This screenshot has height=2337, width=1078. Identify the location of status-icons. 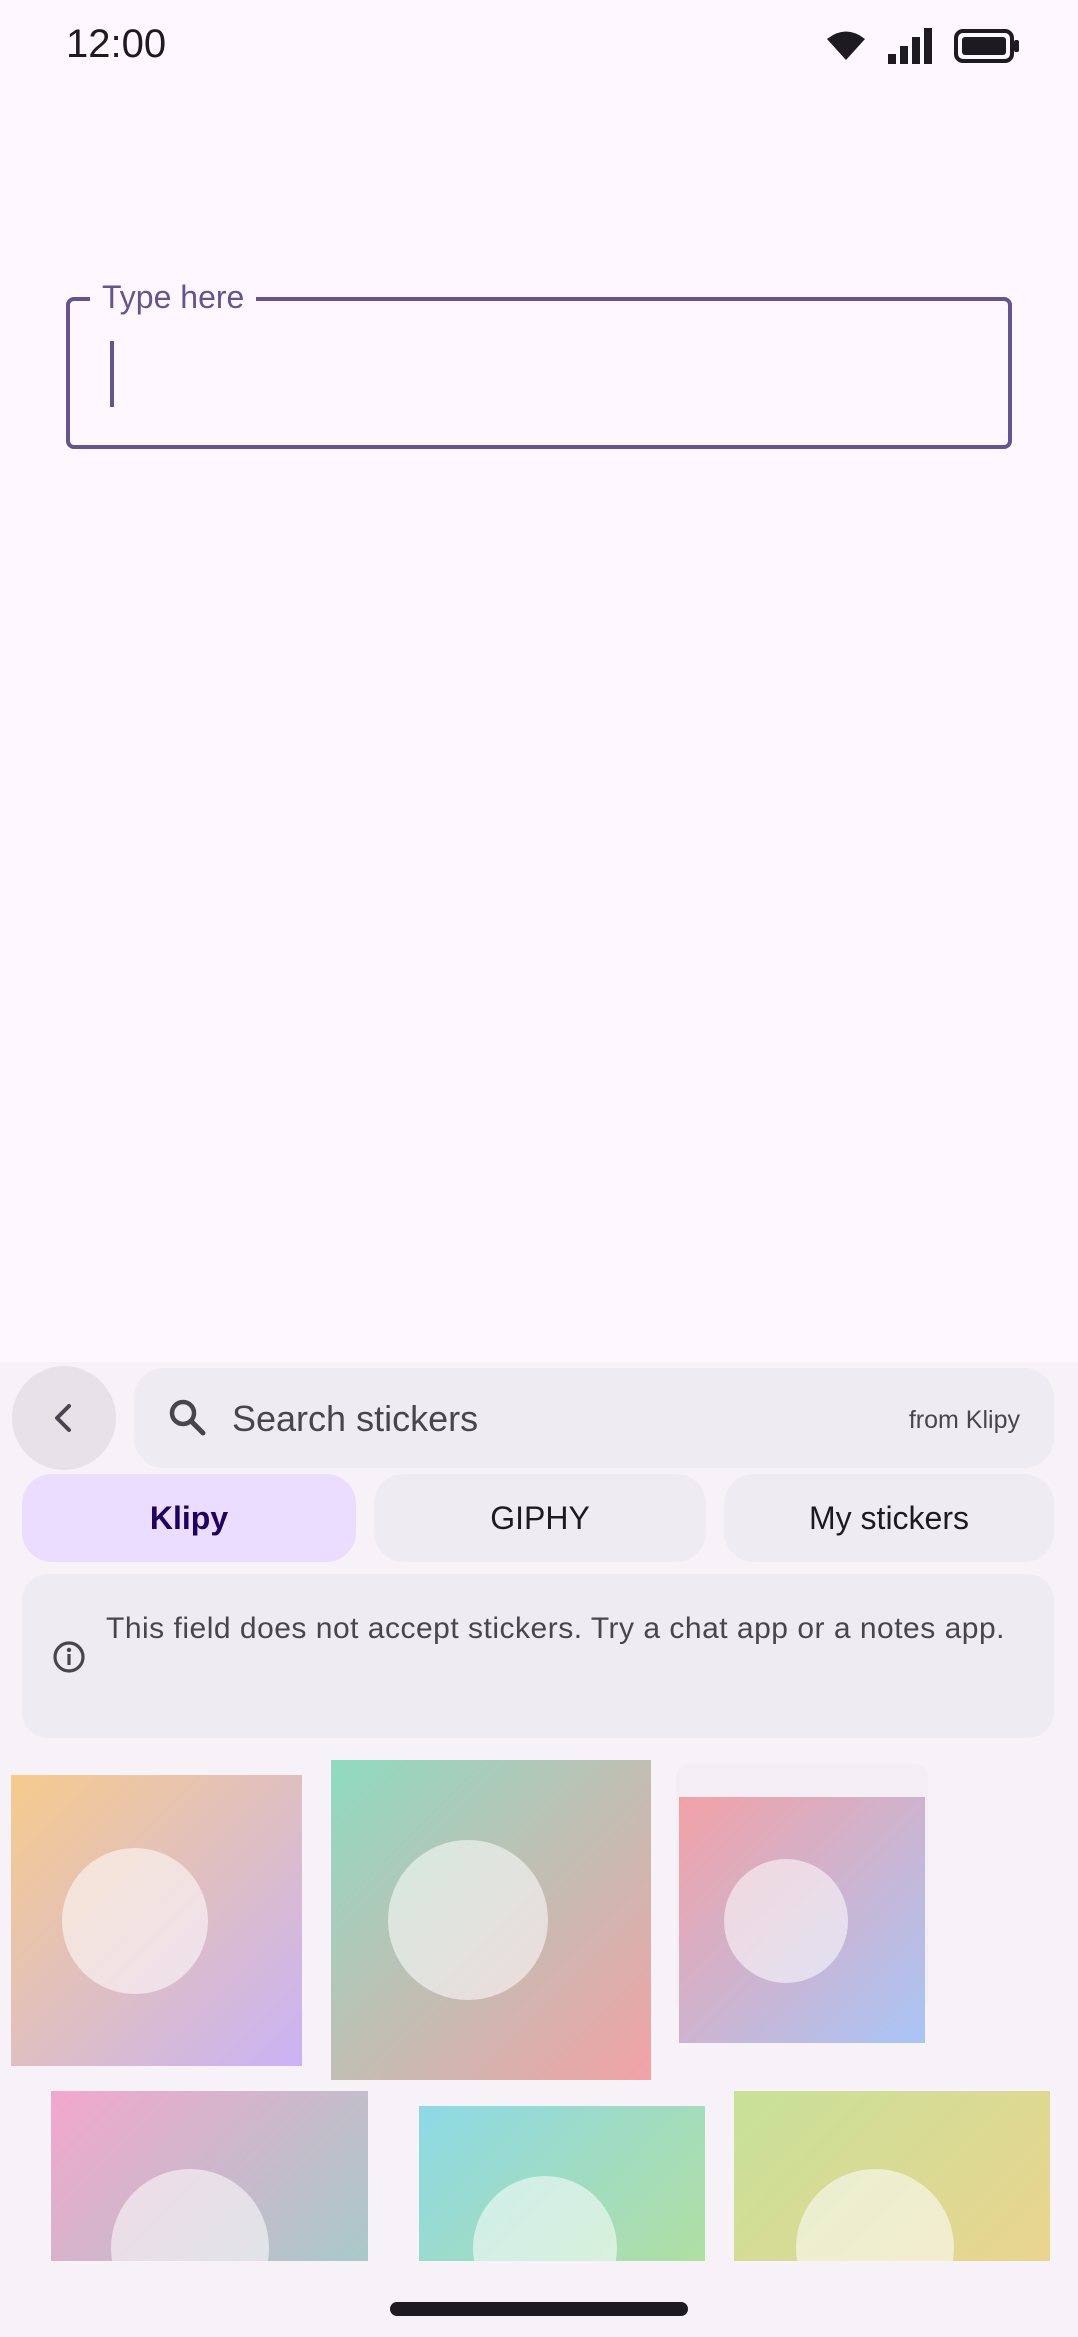
(923, 46).